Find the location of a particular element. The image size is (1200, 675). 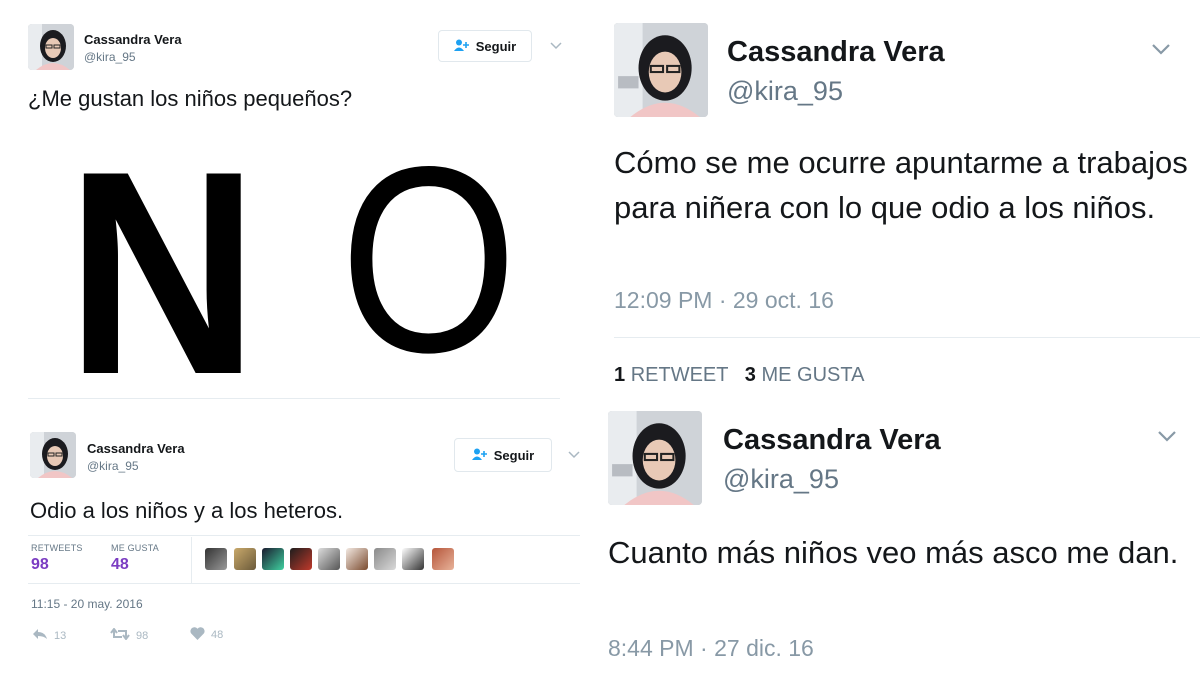

like-count: 48 is located at coordinates (217, 635).